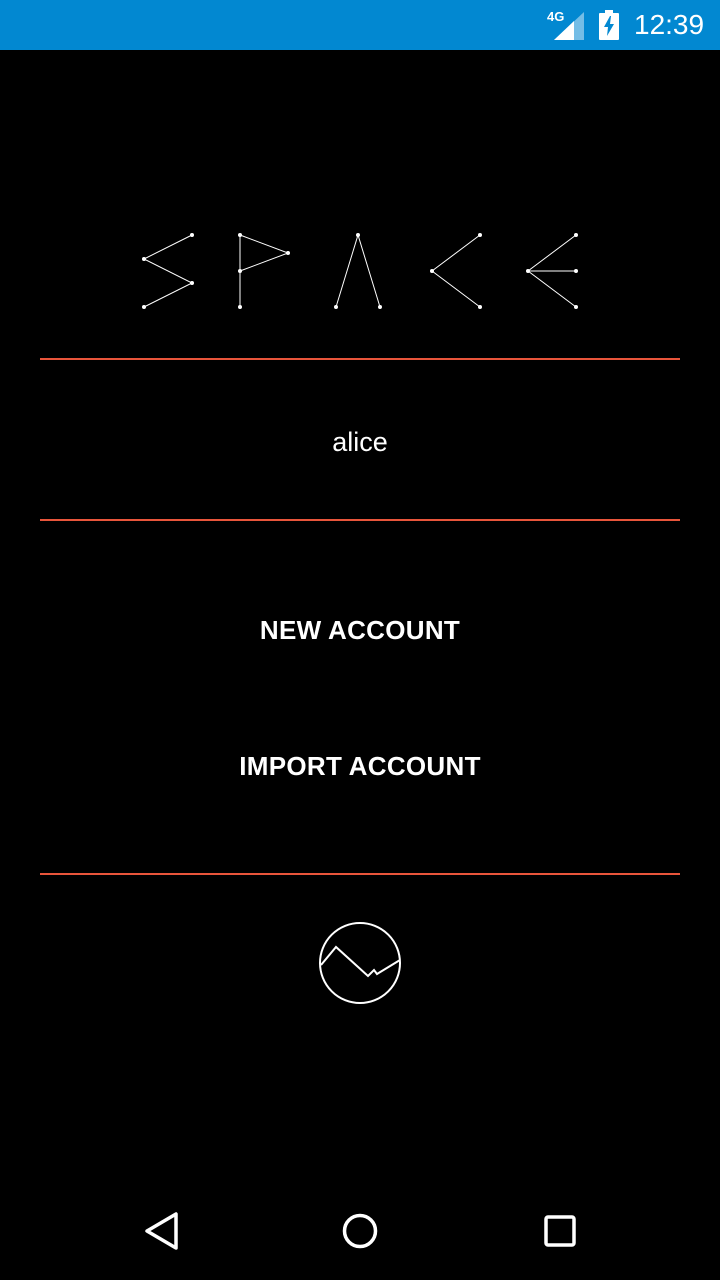 This screenshot has height=1280, width=720. I want to click on navigation-bar, so click(360, 1230).